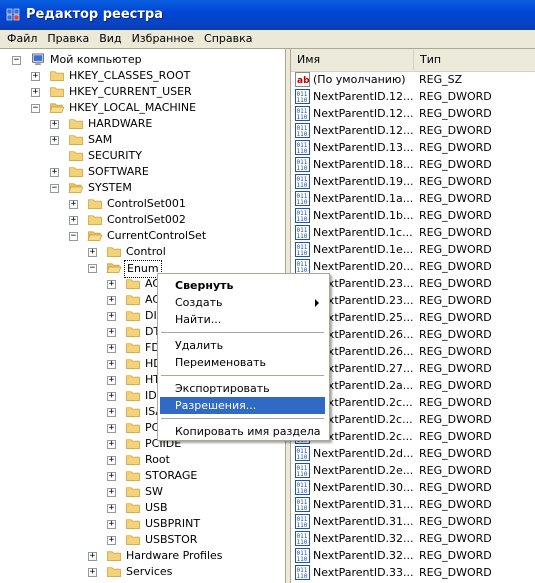 The width and height of the screenshot is (535, 583). Describe the element at coordinates (146, 204) in the screenshot. I see `tree-node-label: ControlSet001` at that location.